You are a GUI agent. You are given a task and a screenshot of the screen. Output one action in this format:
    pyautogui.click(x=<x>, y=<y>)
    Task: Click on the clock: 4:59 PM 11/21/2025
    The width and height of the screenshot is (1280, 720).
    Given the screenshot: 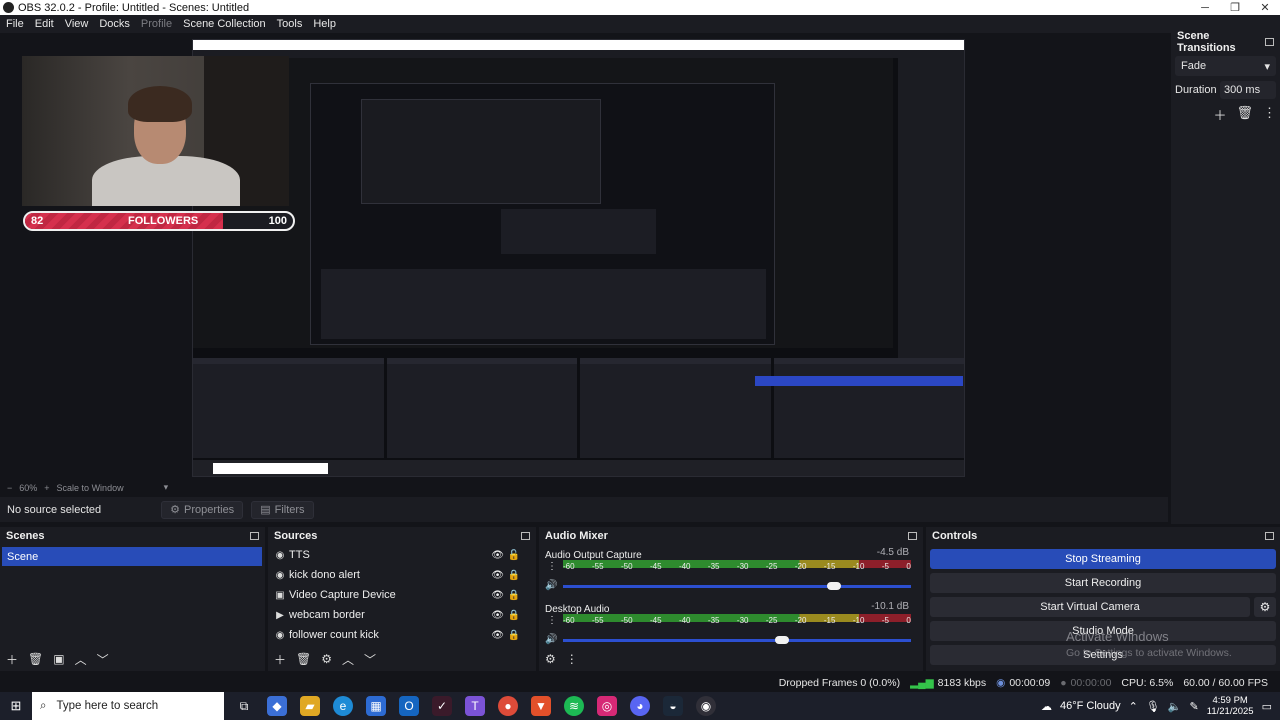 What is the action you would take?
    pyautogui.click(x=1230, y=706)
    